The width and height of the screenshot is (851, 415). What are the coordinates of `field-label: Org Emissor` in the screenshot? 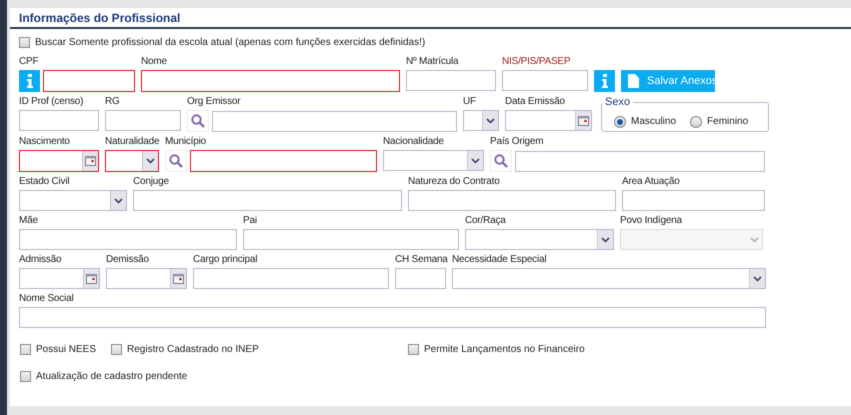 It's located at (213, 102).